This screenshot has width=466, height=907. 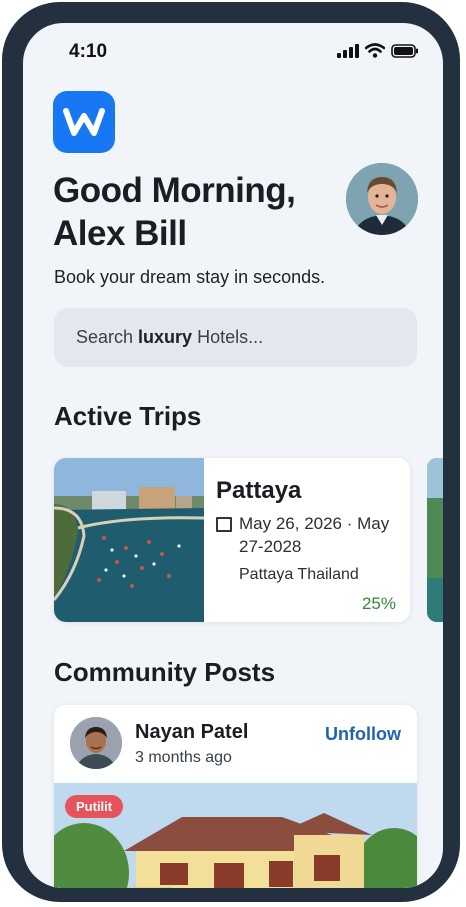 I want to click on next-trip-card-peek, so click(x=435, y=540).